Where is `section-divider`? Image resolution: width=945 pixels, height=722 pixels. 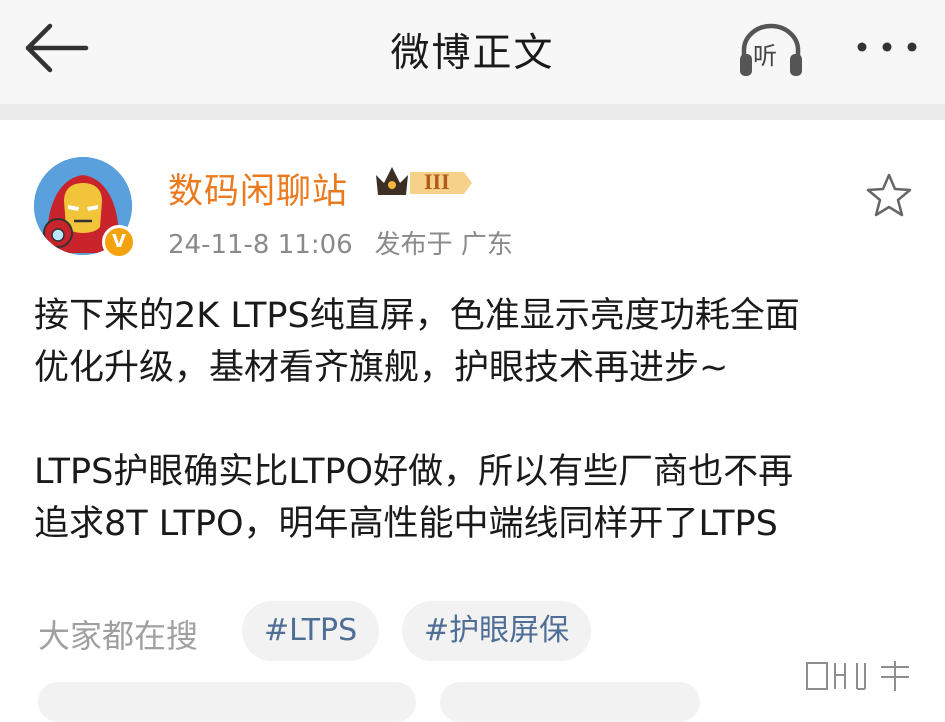 section-divider is located at coordinates (472, 112).